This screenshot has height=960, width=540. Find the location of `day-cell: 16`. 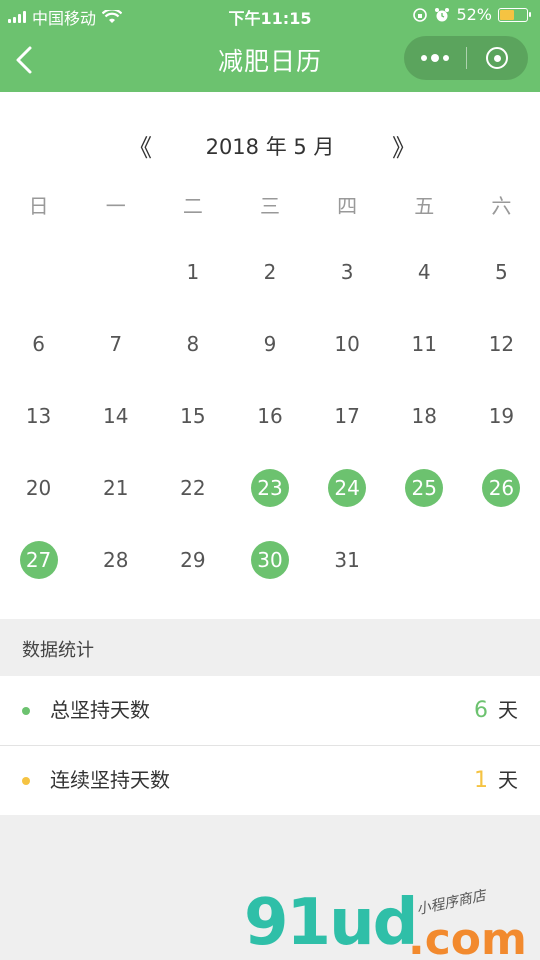

day-cell: 16 is located at coordinates (269, 416).